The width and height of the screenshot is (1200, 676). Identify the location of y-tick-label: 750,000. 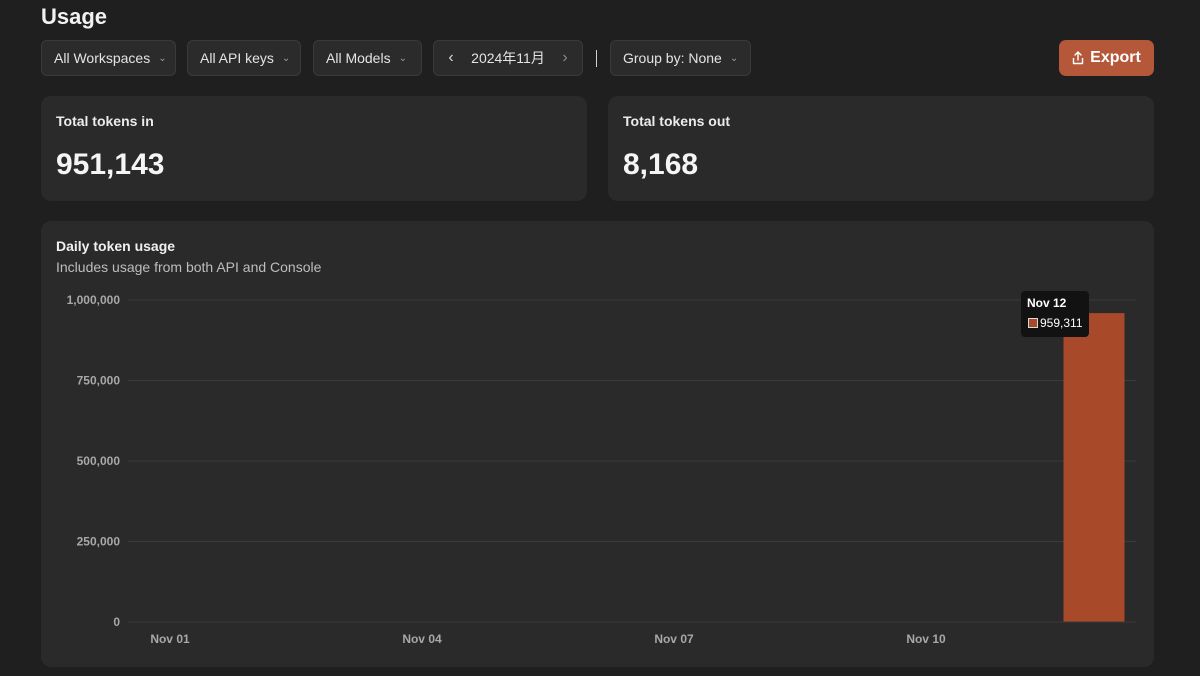
(99, 381).